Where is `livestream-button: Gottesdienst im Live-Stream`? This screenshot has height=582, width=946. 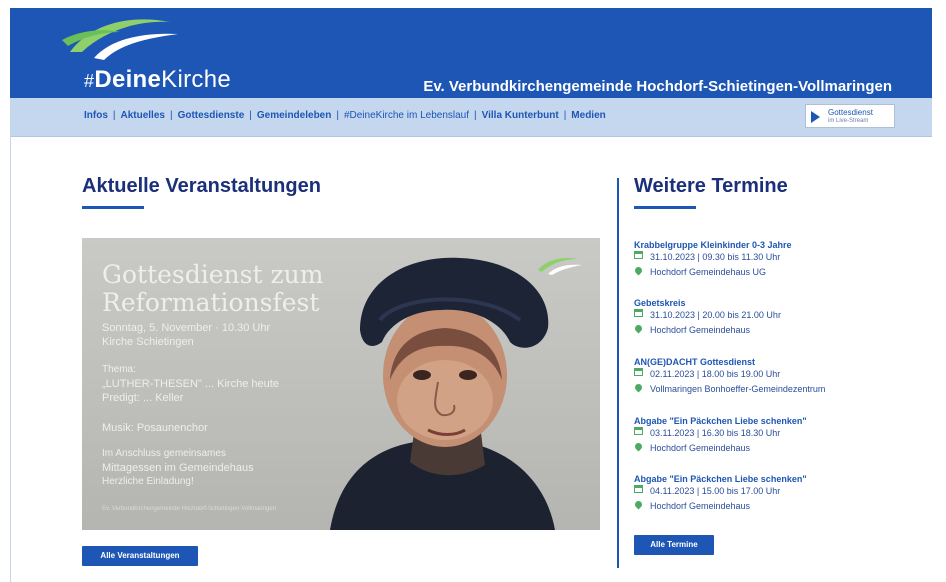 livestream-button: Gottesdienst im Live-Stream is located at coordinates (850, 116).